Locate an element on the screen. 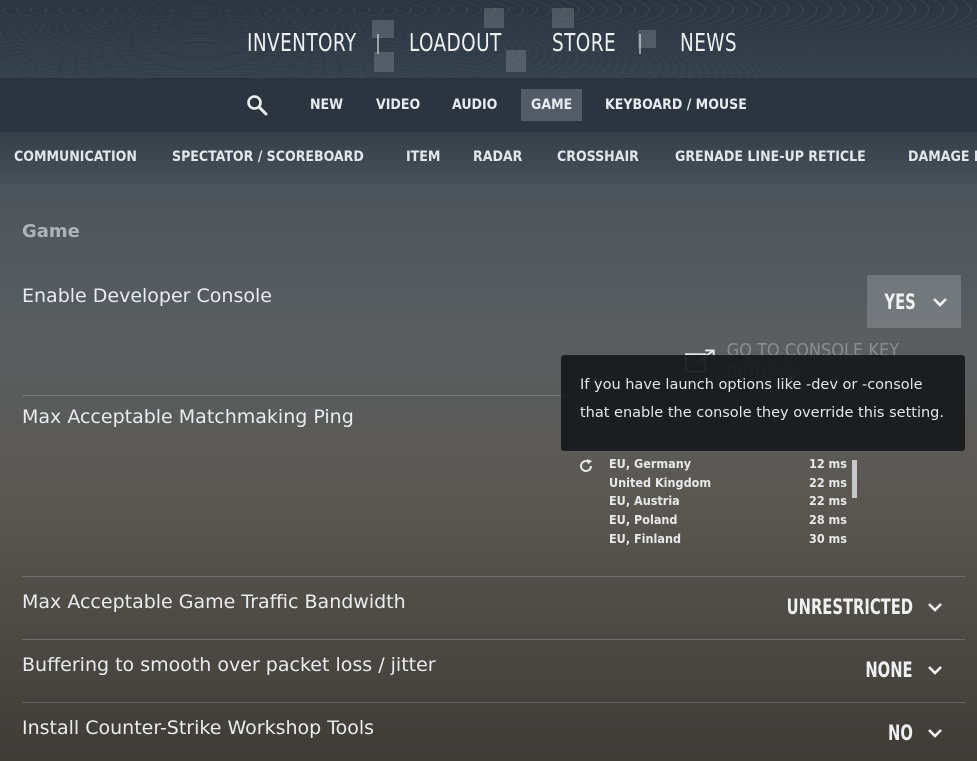  category-crosshair: CROSSHAIR is located at coordinates (598, 157).